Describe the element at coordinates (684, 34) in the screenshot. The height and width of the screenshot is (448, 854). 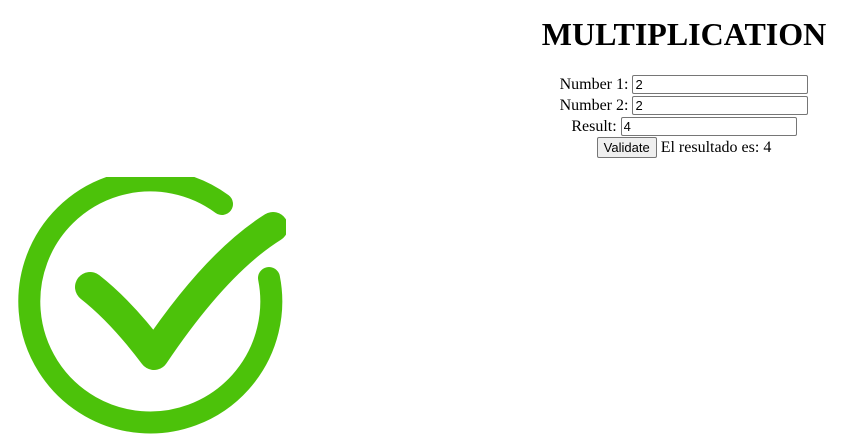
I see `page-title: MULTIPLICATION` at that location.